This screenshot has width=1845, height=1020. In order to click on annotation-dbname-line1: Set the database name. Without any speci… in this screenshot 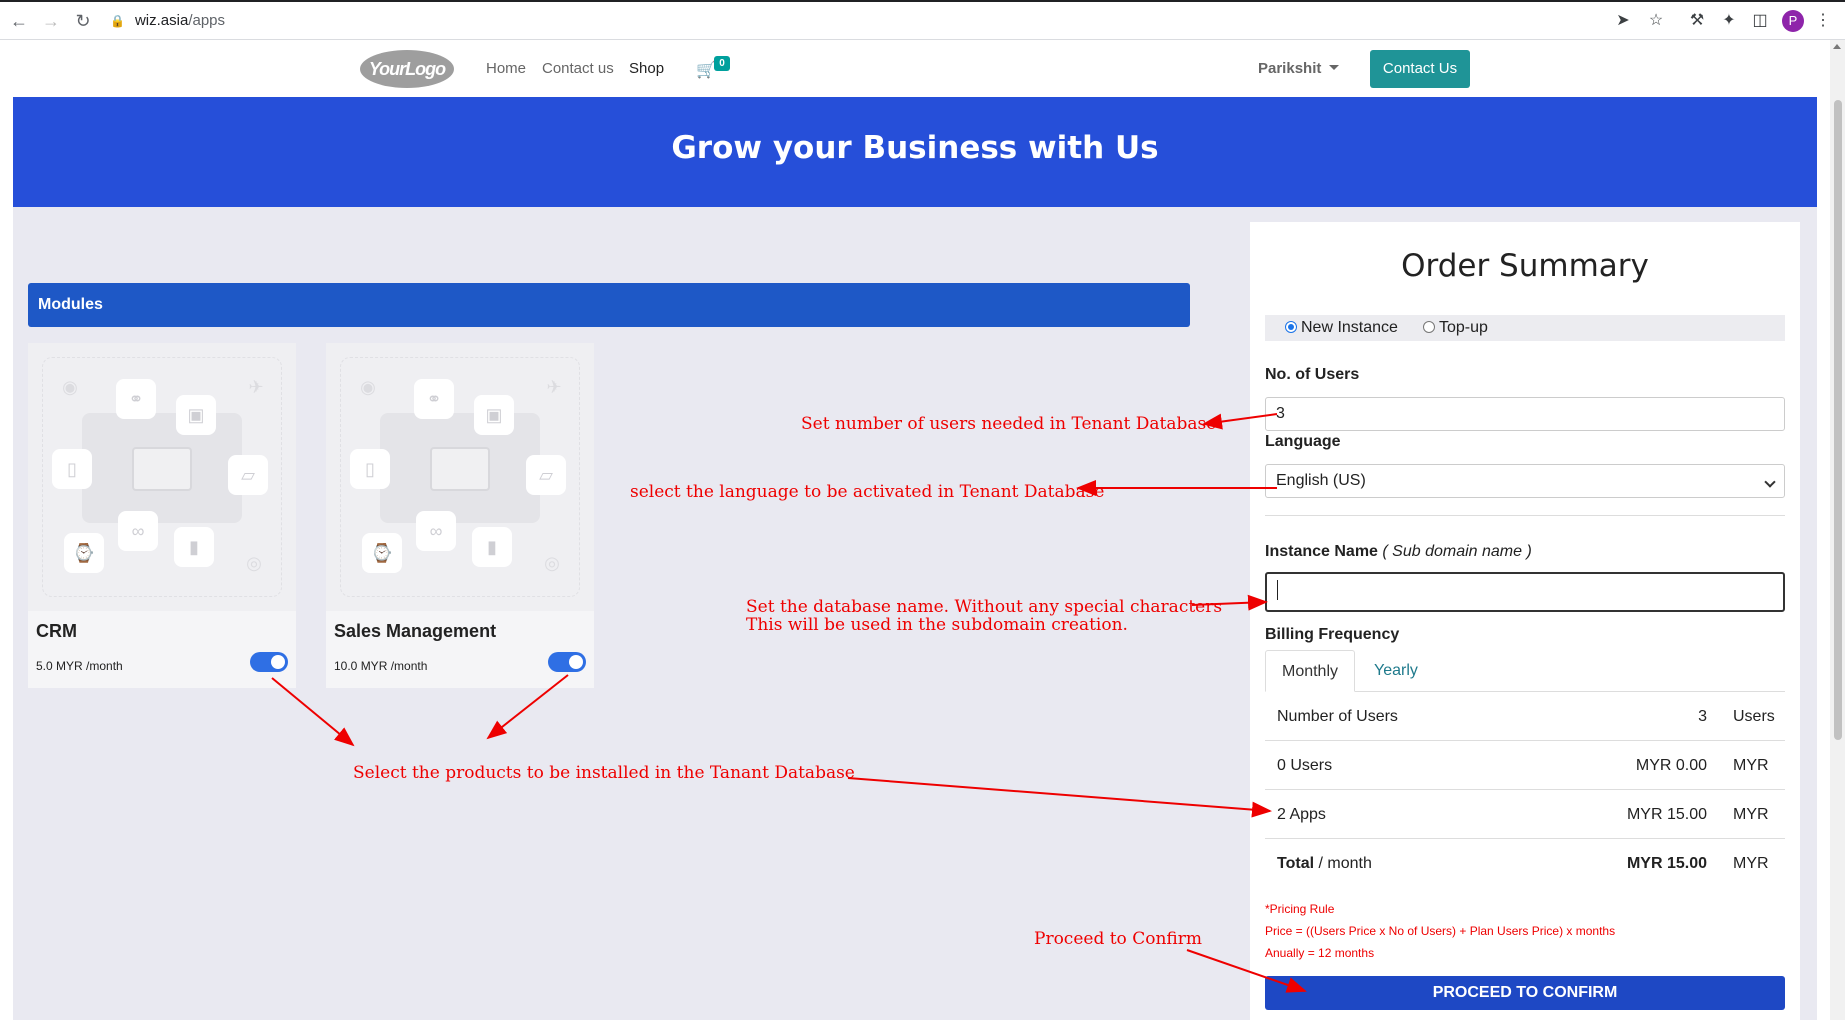, I will do `click(984, 607)`.